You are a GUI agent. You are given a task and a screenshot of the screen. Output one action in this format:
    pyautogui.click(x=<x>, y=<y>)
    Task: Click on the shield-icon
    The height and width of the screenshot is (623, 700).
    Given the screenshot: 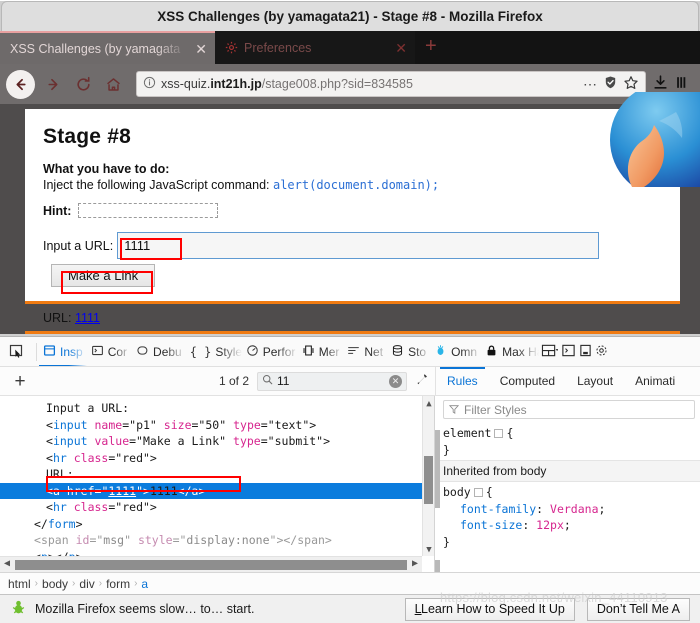 What is the action you would take?
    pyautogui.click(x=610, y=84)
    